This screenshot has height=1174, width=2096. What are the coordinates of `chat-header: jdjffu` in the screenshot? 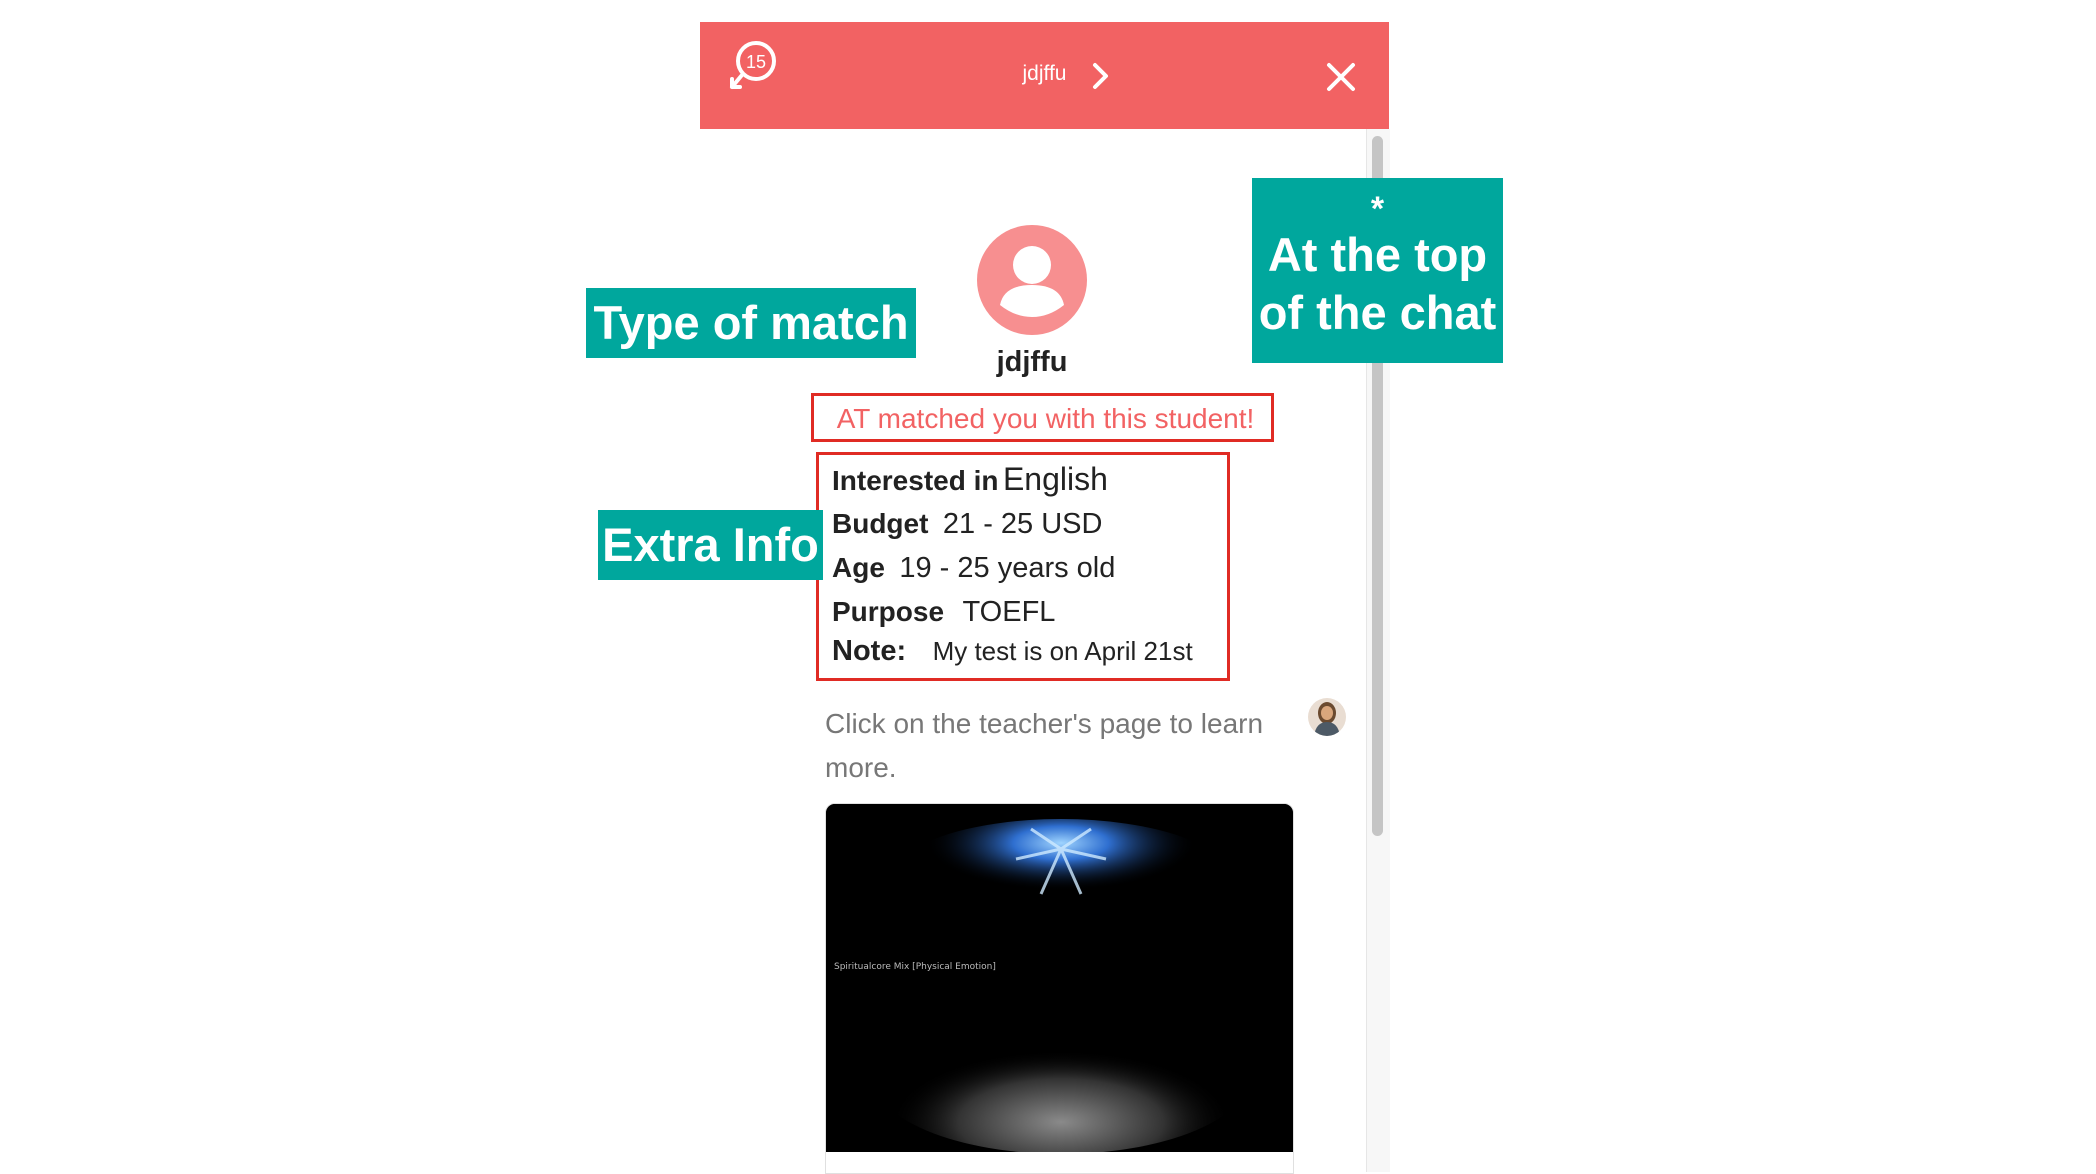 It's located at (1044, 75).